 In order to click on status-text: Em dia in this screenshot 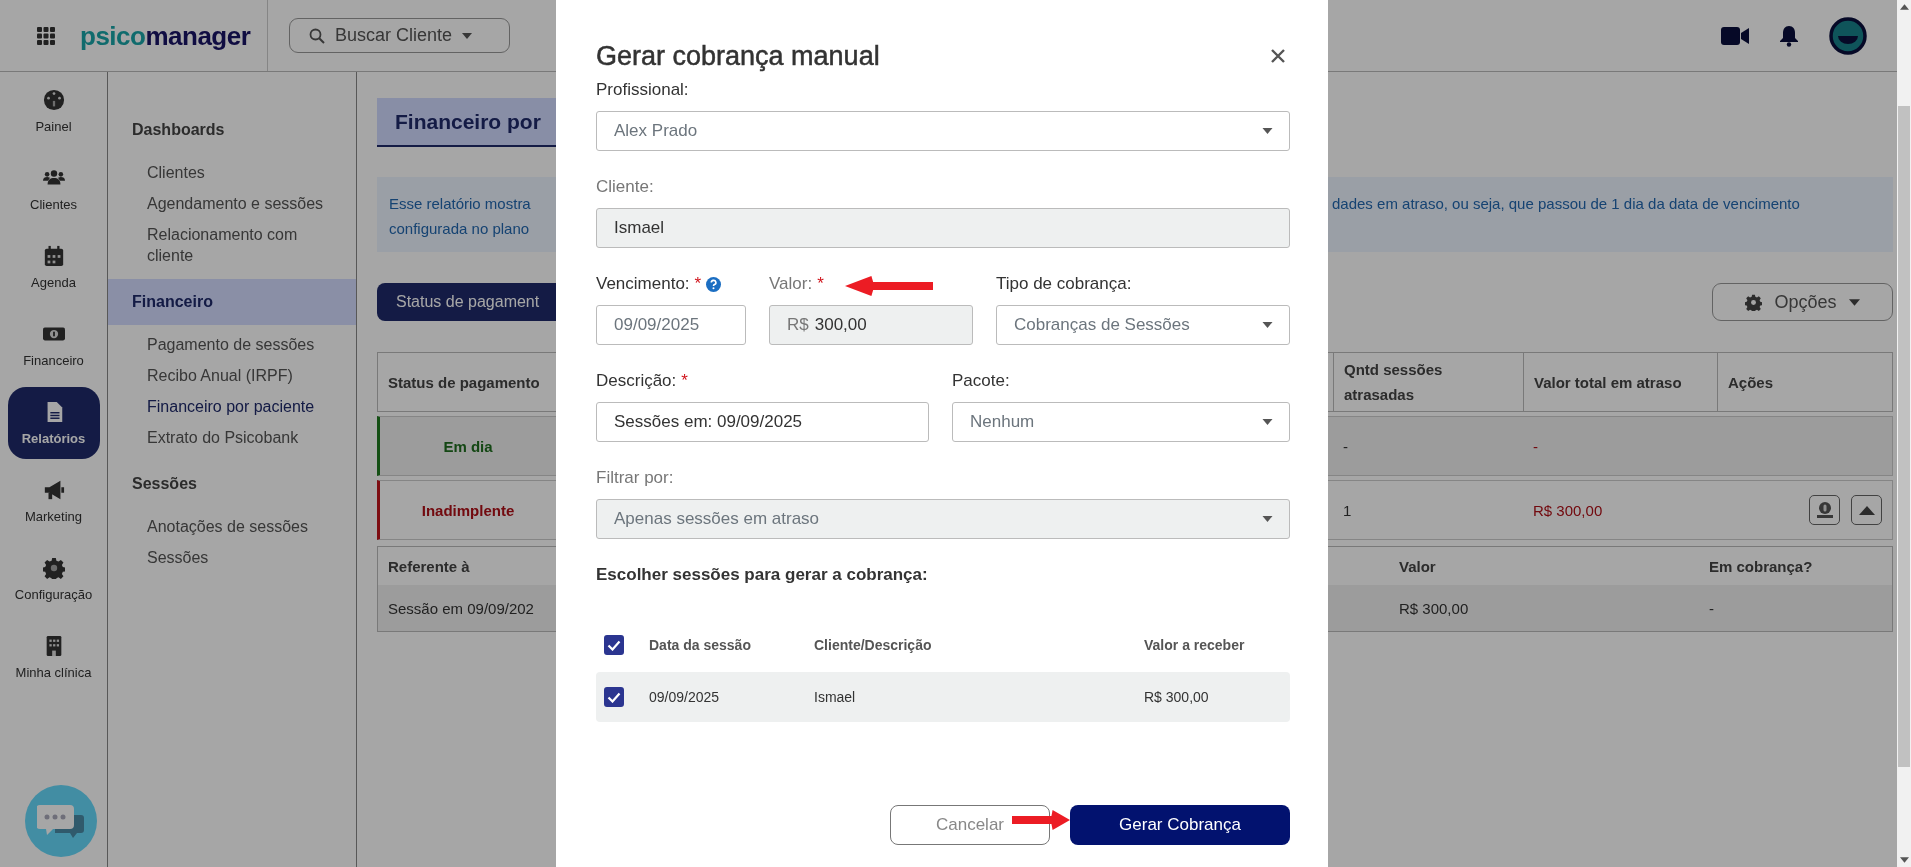, I will do `click(468, 446)`.